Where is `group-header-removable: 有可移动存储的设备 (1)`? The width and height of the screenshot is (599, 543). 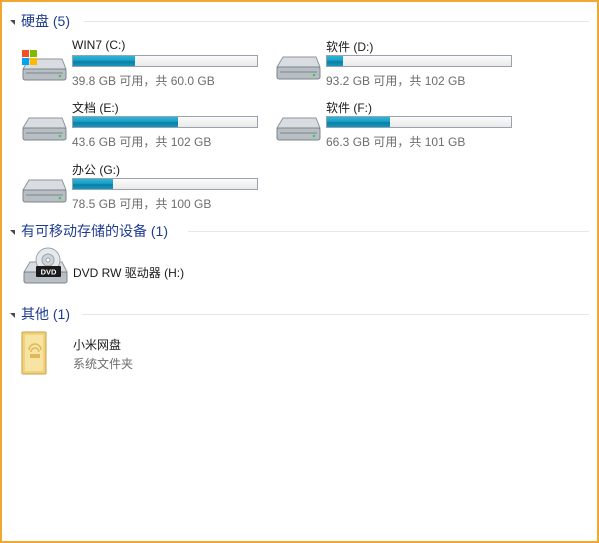
group-header-removable: 有可移动存储的设备 (1) is located at coordinates (89, 231).